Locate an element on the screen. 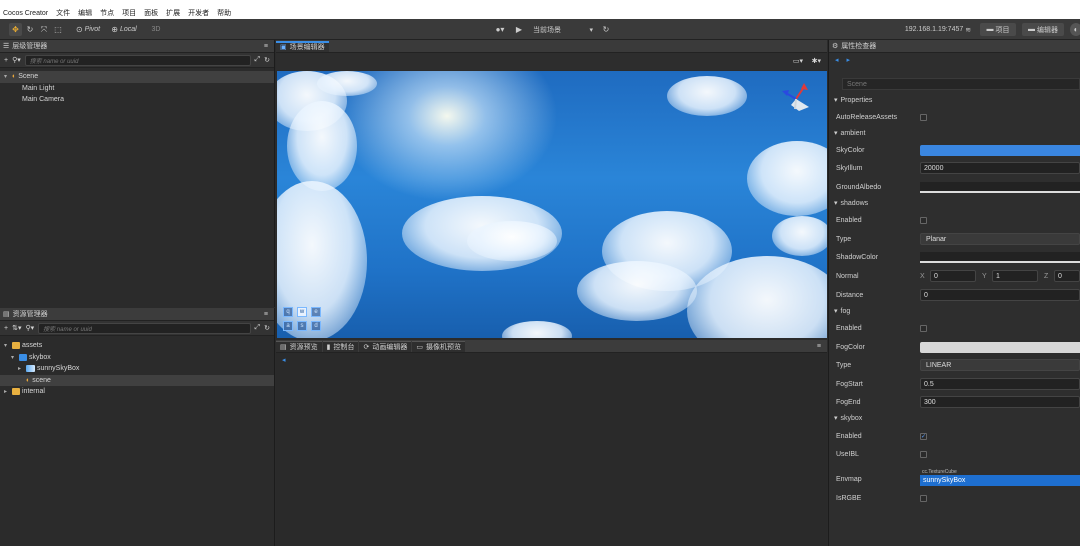 This screenshot has width=1080, height=546. tree-item-main-camera: Main Camera is located at coordinates (137, 100).